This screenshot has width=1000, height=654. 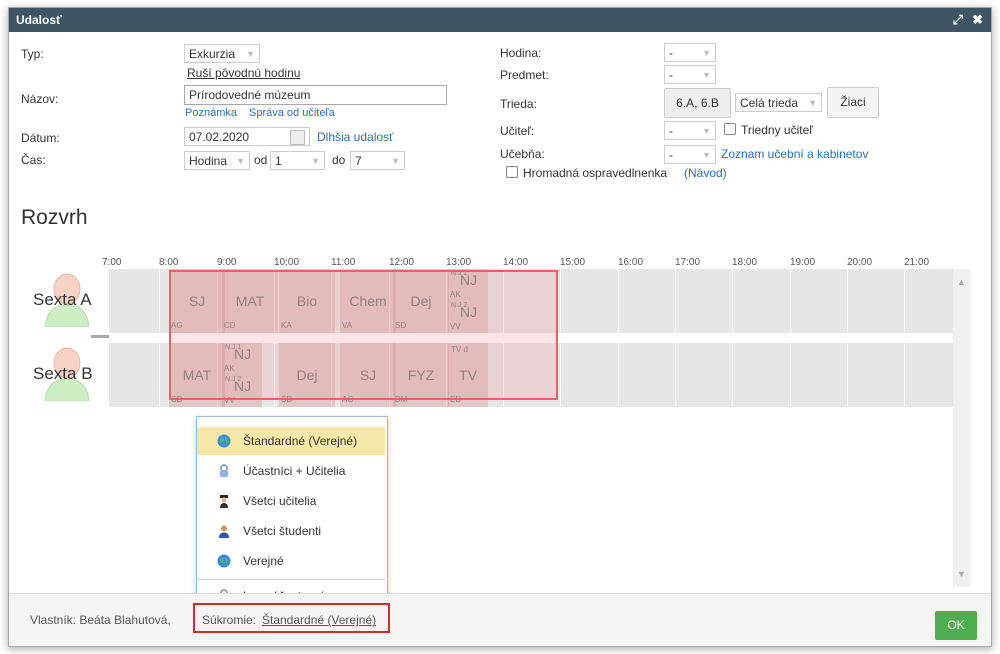 I want to click on menu-item-label: Štandardné (Verejné), so click(x=300, y=441).